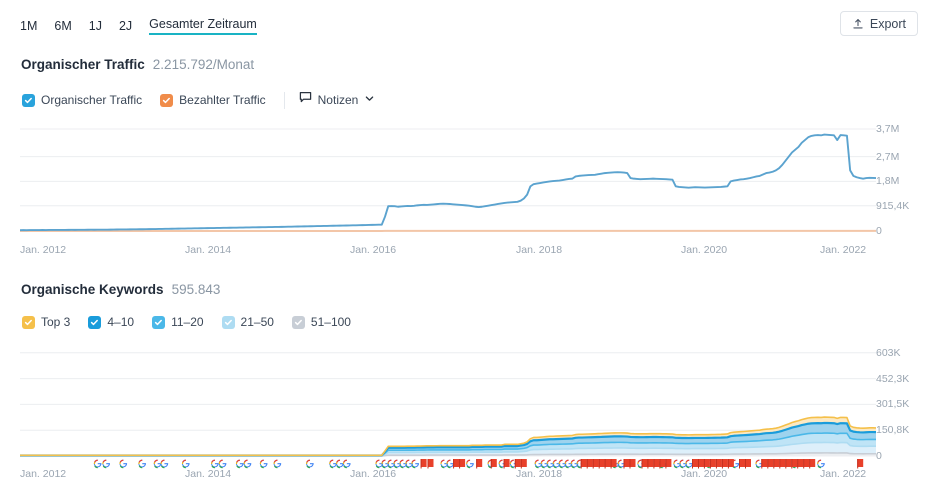 The image size is (932, 500). Describe the element at coordinates (888, 129) in the screenshot. I see `y-tick-label: 3,7M` at that location.